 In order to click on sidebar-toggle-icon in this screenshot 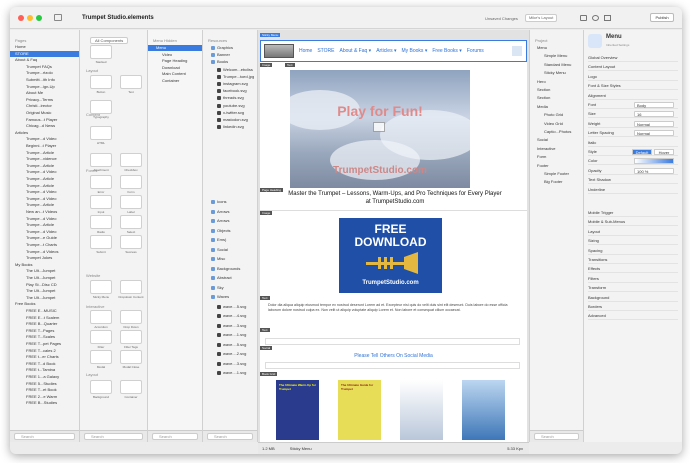, I will do `click(58, 17)`.